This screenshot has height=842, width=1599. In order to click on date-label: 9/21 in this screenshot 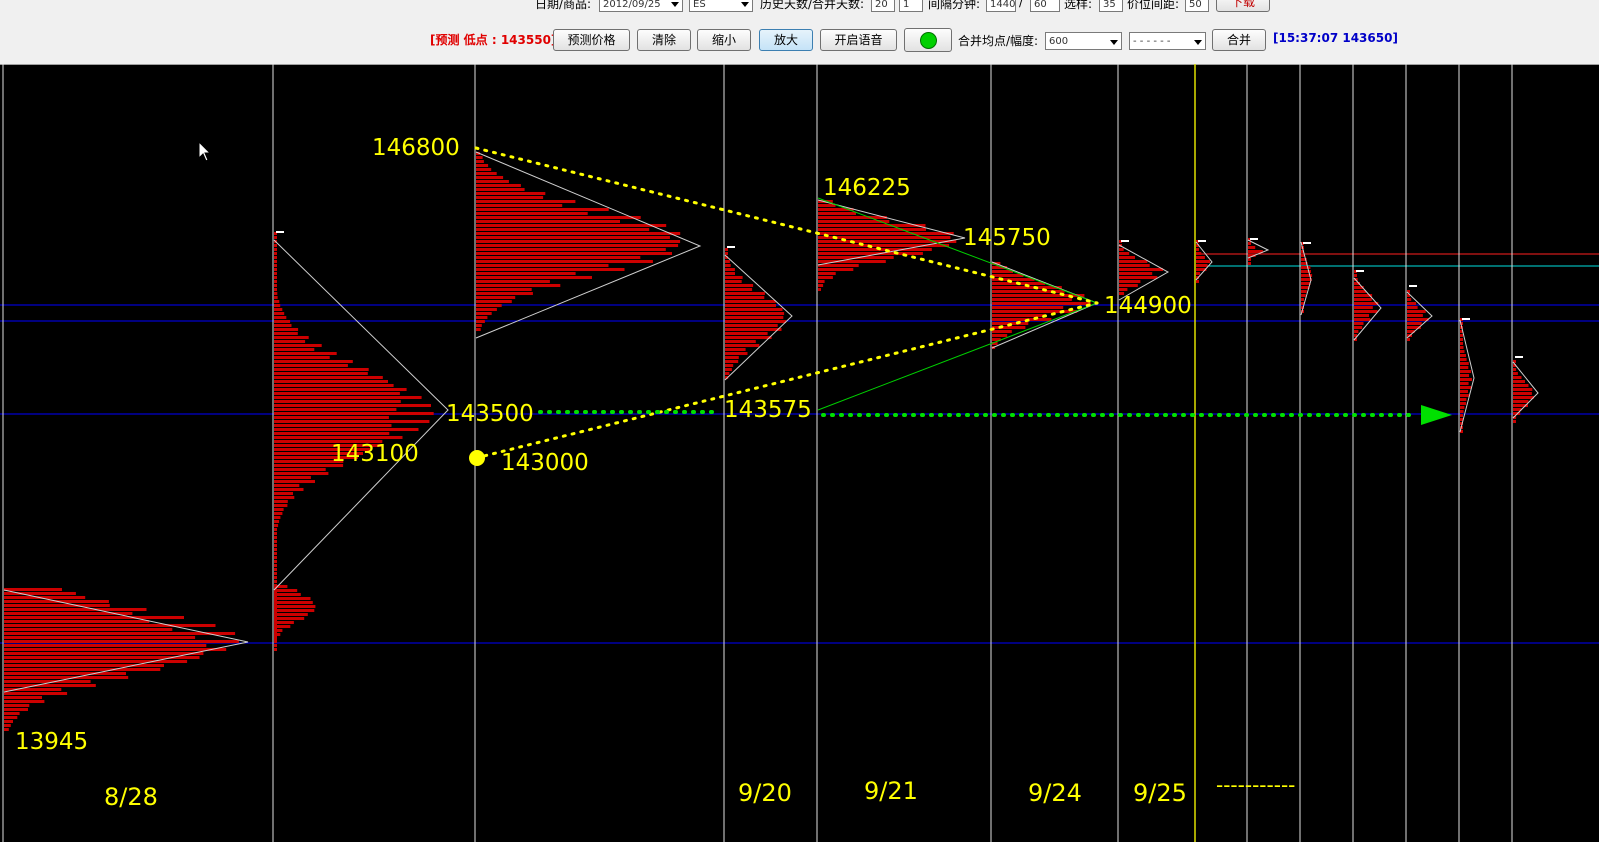, I will do `click(891, 791)`.